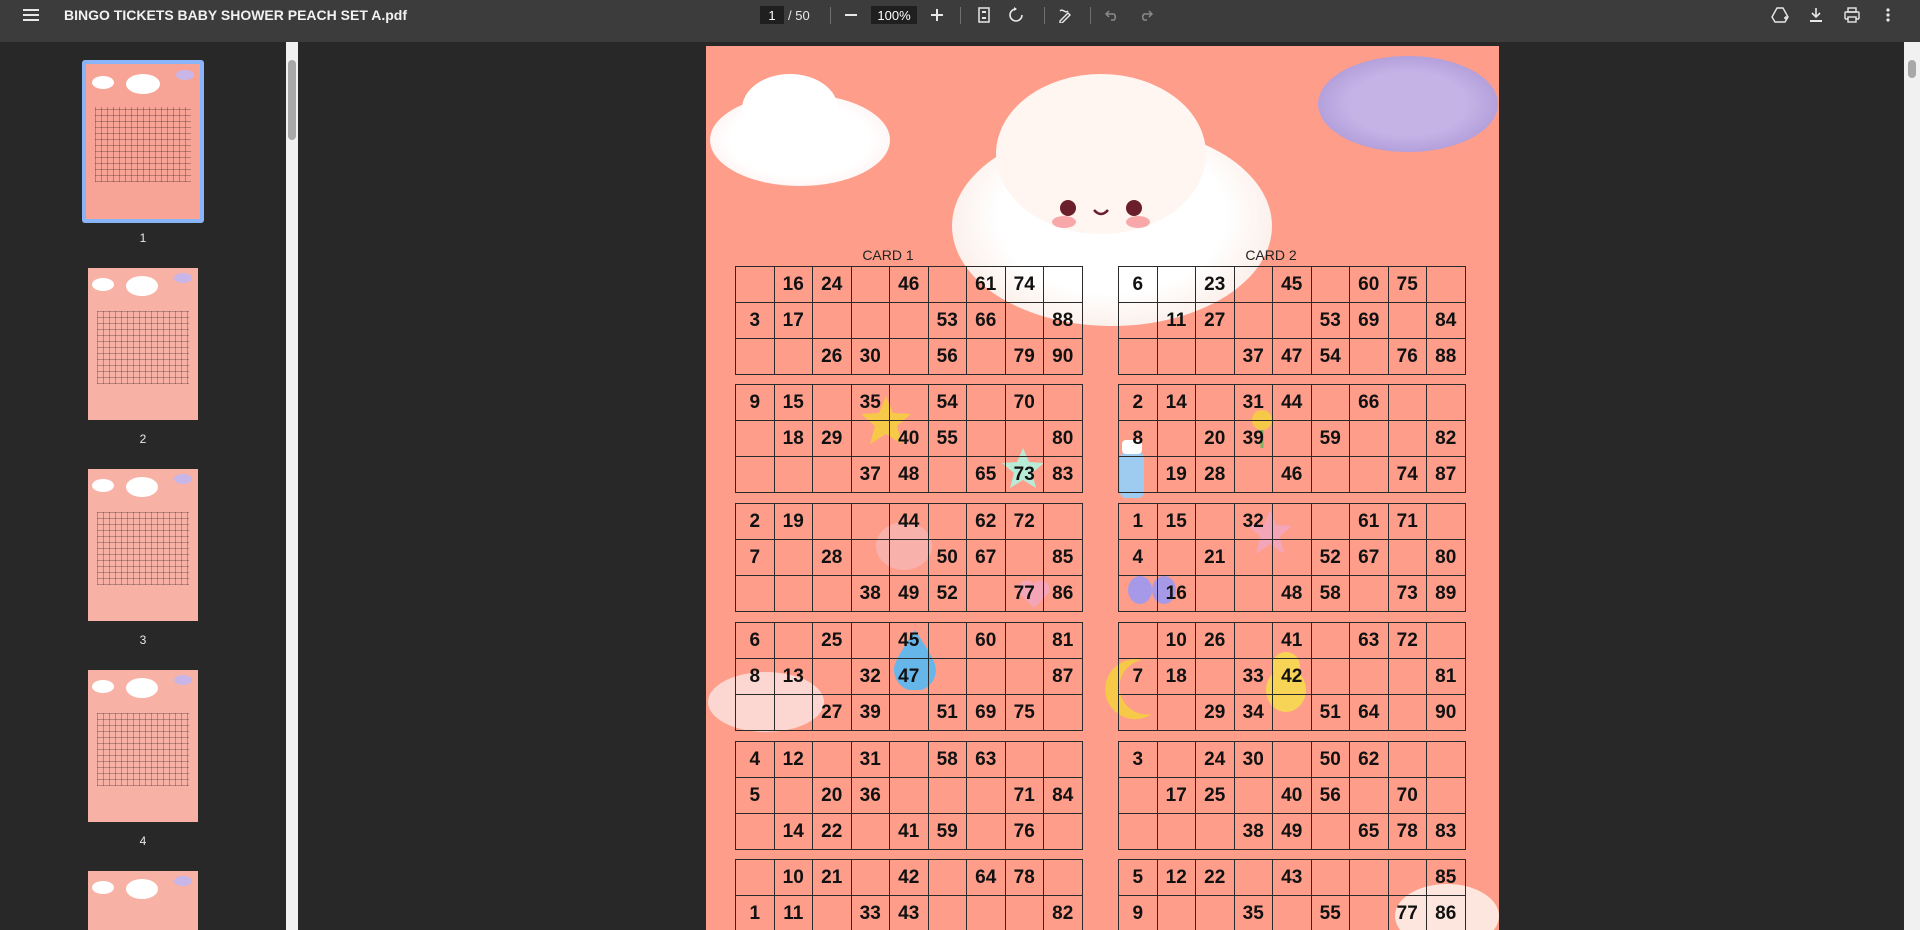 The width and height of the screenshot is (1920, 930). I want to click on menu-icon, so click(32, 15).